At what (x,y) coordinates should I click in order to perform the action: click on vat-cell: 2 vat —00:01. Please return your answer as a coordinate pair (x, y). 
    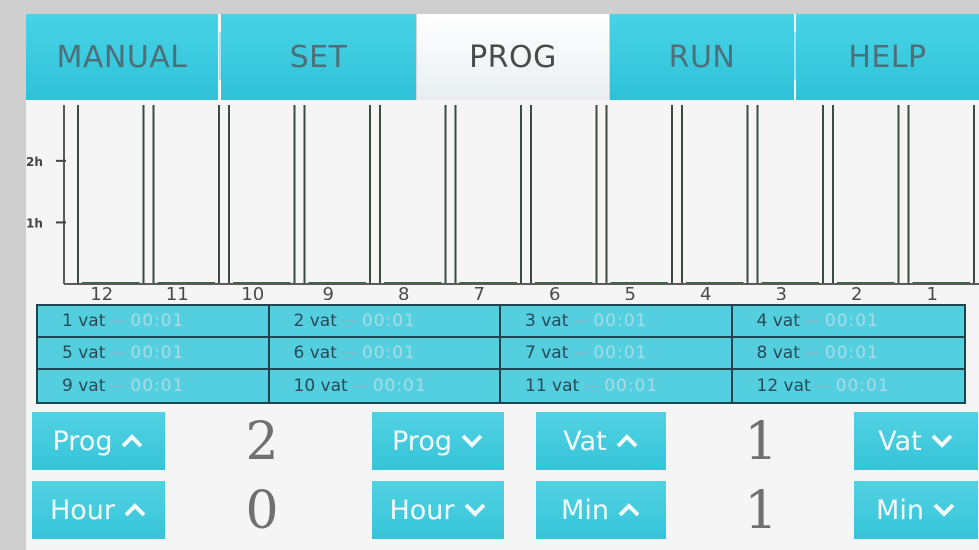
    Looking at the image, I should click on (385, 322).